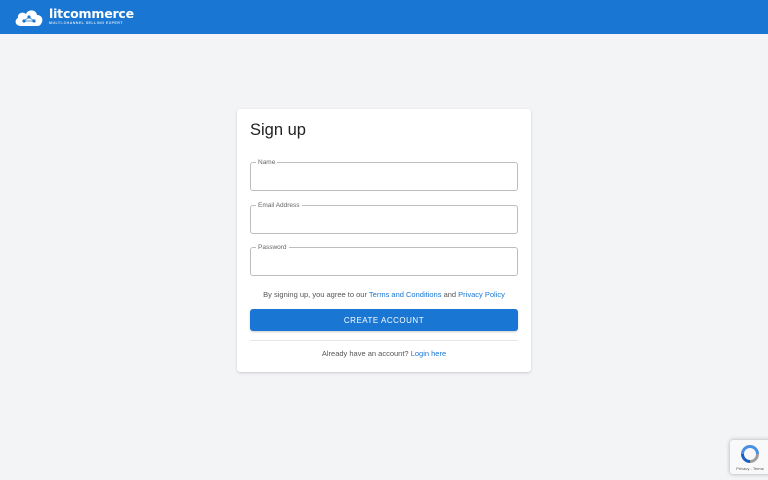 Image resolution: width=768 pixels, height=480 pixels. What do you see at coordinates (86, 23) in the screenshot?
I see `brand-tagline: MULTI-CHANNEL SELLING EXPERT` at bounding box center [86, 23].